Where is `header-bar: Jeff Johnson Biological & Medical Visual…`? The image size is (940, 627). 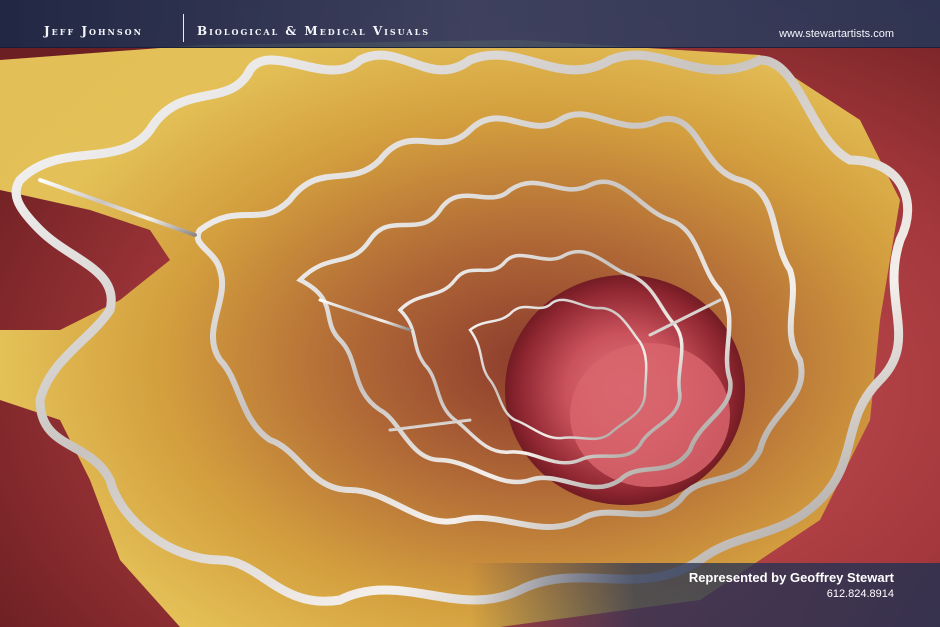 header-bar: Jeff Johnson Biological & Medical Visual… is located at coordinates (470, 24).